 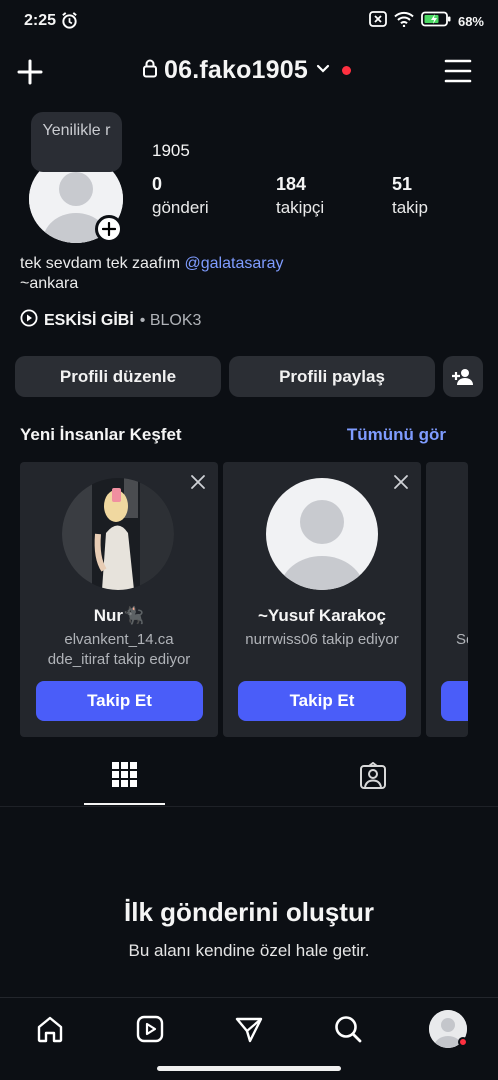 What do you see at coordinates (249, 950) in the screenshot?
I see `empty-state-subtitle: Bu alanı kendine özel hale getir.` at bounding box center [249, 950].